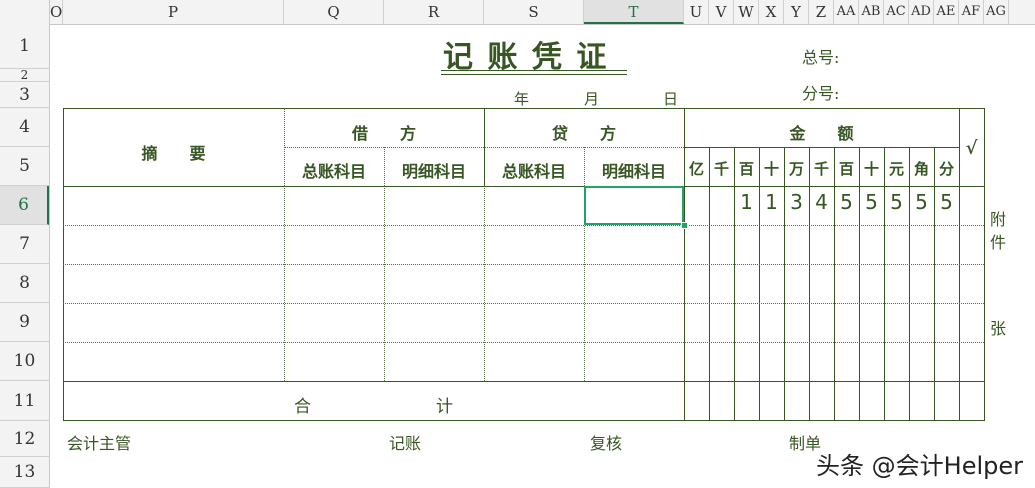  Describe the element at coordinates (771, 169) in the screenshot. I see `unit-shi-wan: 十` at that location.